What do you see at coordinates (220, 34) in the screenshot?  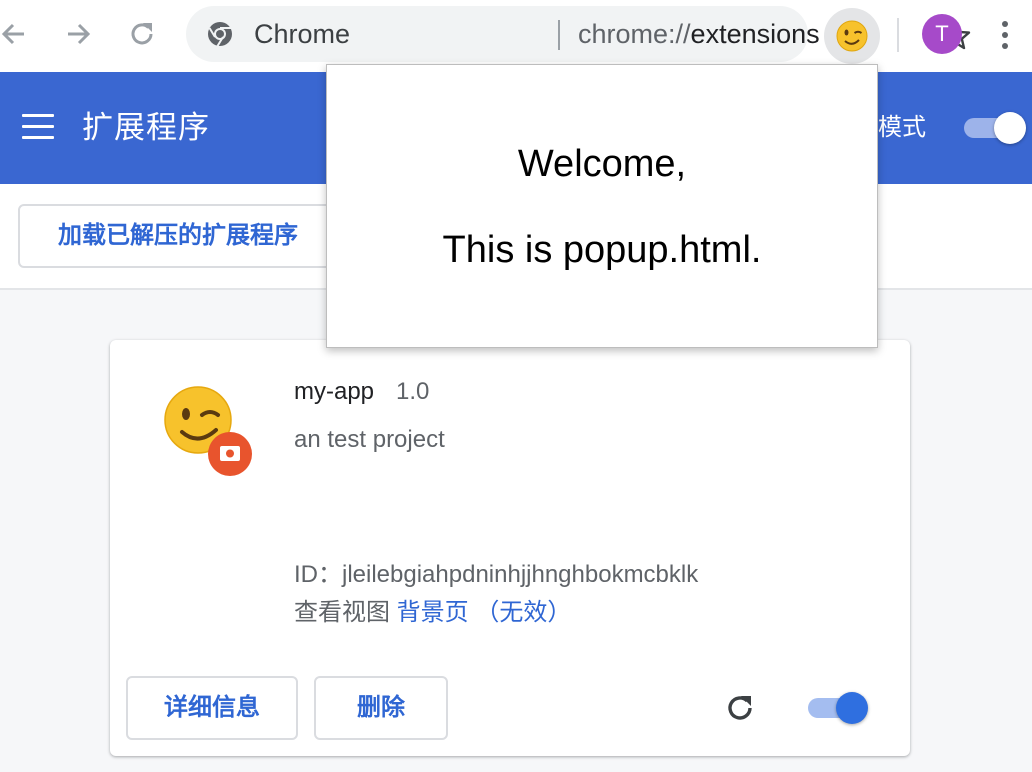 I see `chrome-logo-icon` at bounding box center [220, 34].